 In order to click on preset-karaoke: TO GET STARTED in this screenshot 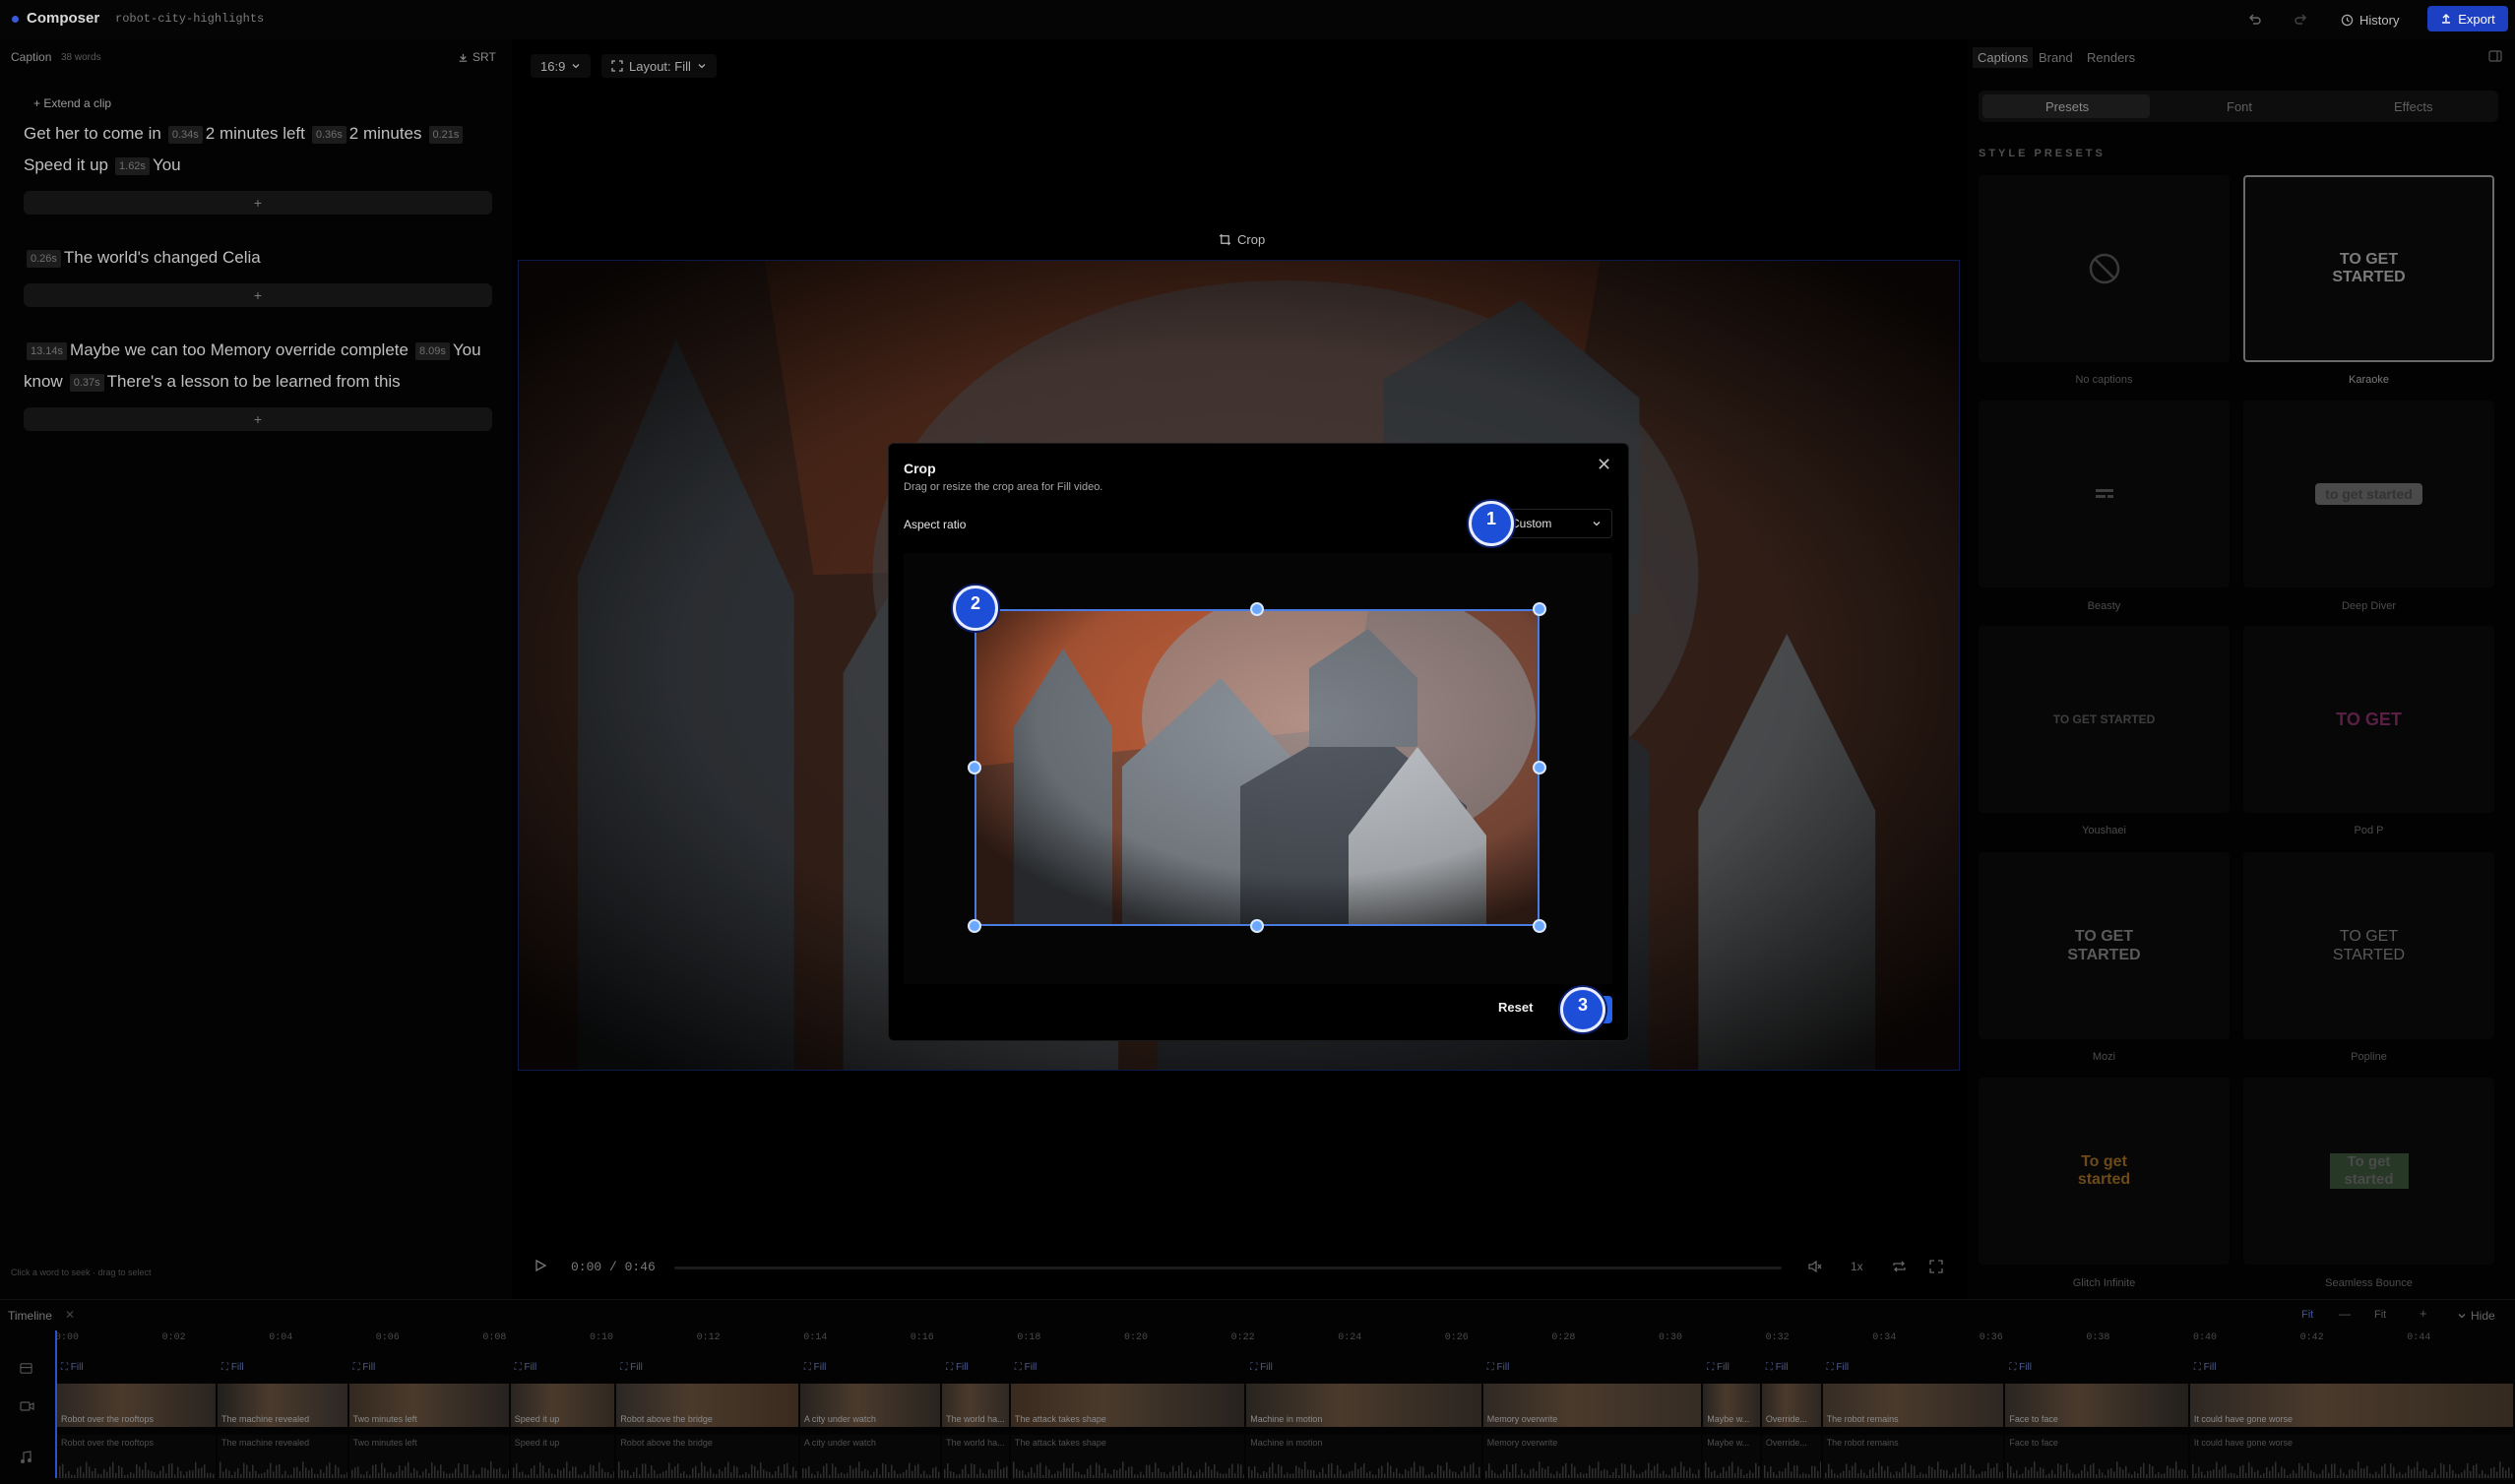, I will do `click(2368, 268)`.